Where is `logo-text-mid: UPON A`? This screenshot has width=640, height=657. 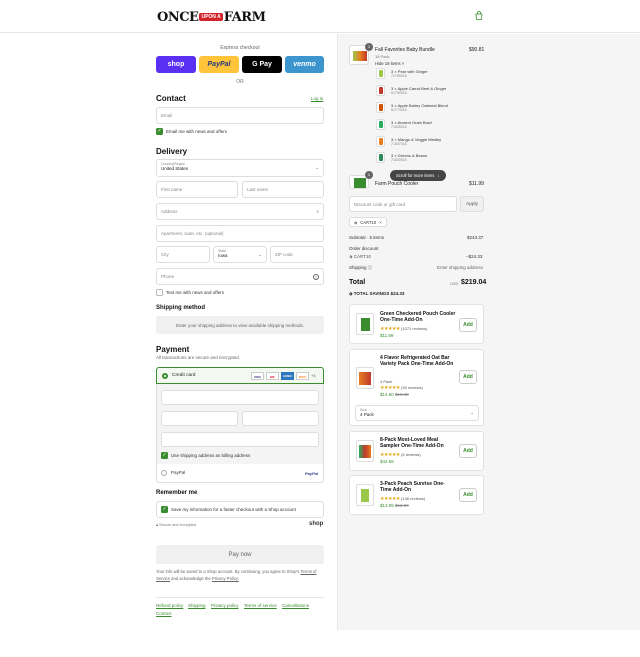
logo-text-mid: UPON A is located at coordinates (211, 17).